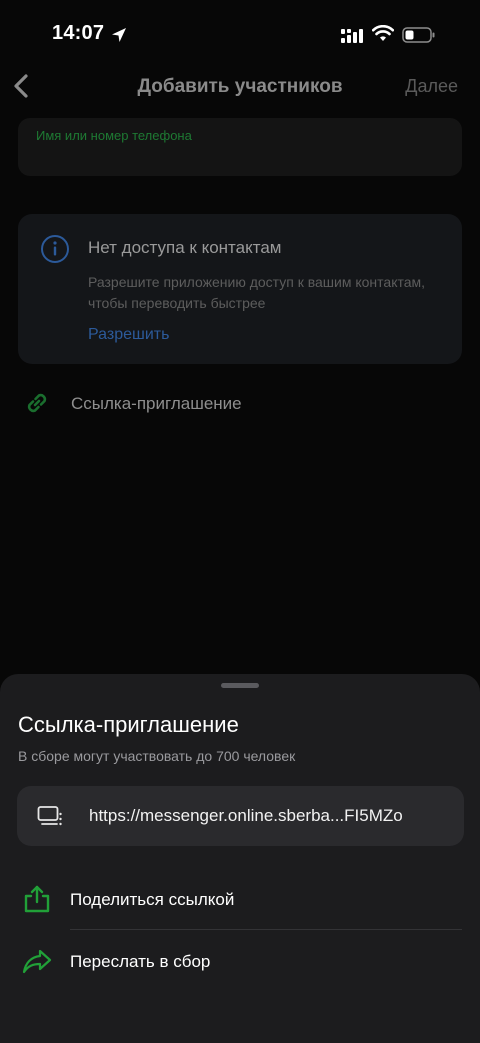 This screenshot has width=480, height=1043. What do you see at coordinates (78, 33) in the screenshot?
I see `status-time: 14:07` at bounding box center [78, 33].